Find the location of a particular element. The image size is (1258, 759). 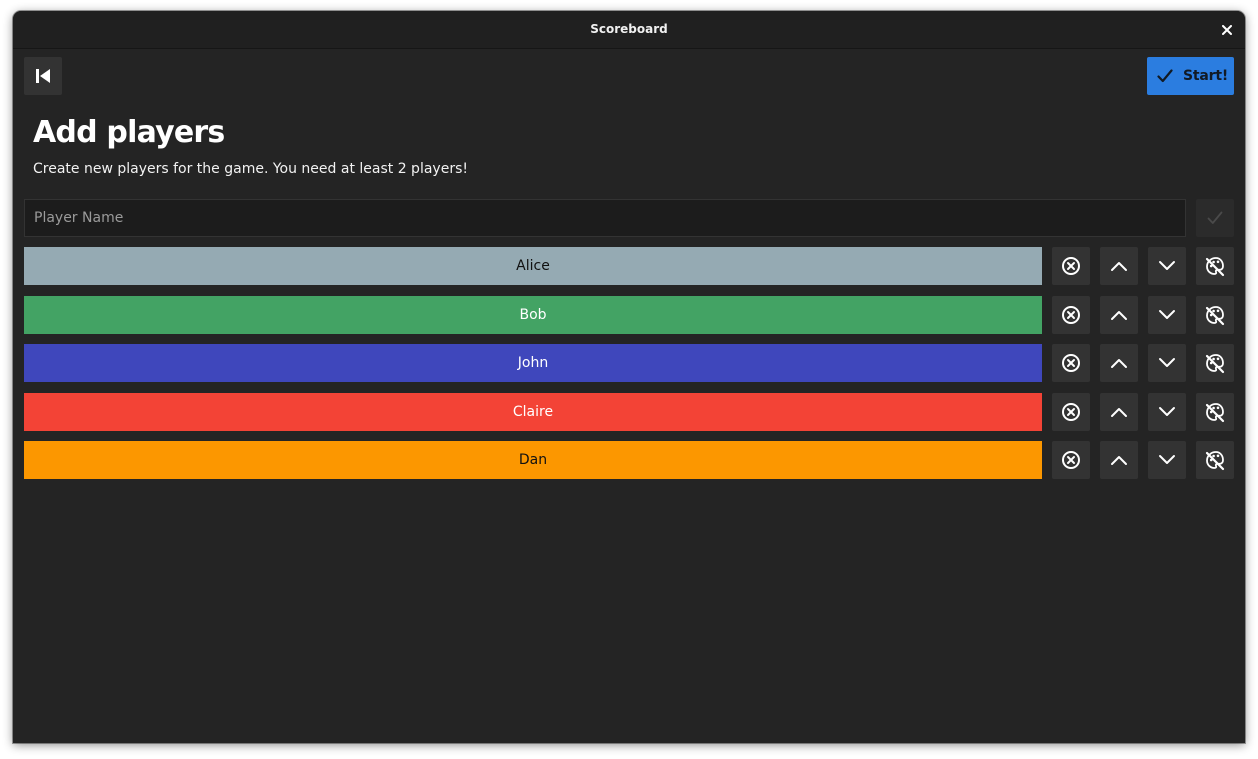

back-button is located at coordinates (43, 76).